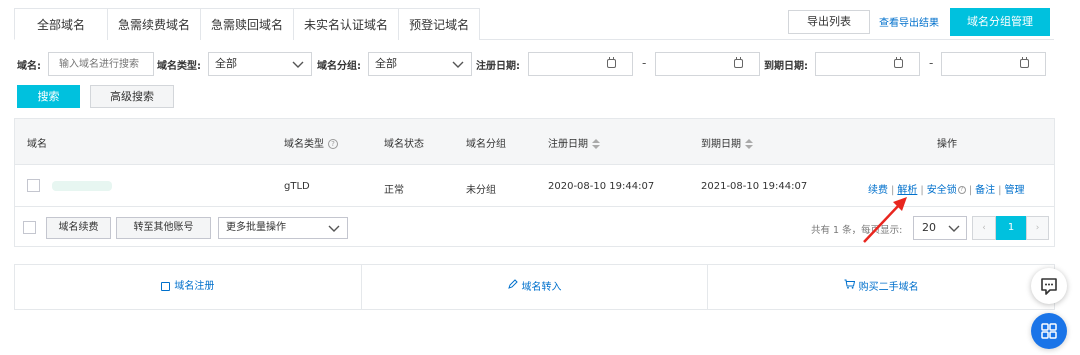  Describe the element at coordinates (541, 287) in the screenshot. I see `transfer-in-label: 域名转入` at that location.